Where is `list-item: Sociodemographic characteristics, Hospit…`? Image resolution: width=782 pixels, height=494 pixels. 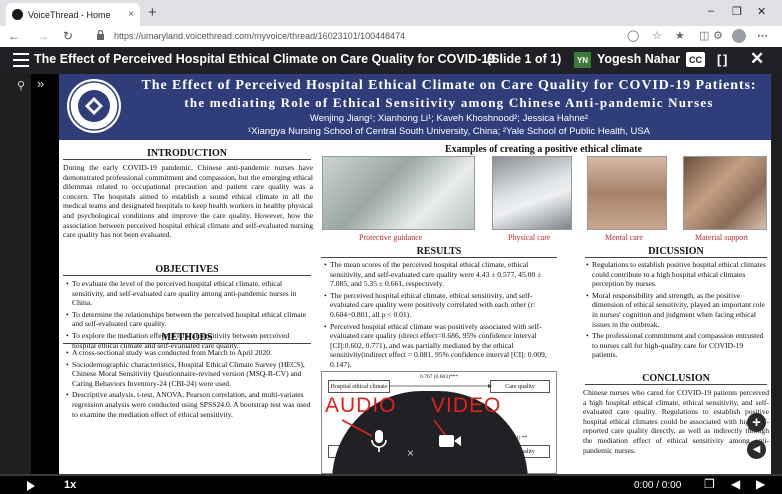
list-item: Sociodemographic characteristics, Hospit… is located at coordinates (188, 374).